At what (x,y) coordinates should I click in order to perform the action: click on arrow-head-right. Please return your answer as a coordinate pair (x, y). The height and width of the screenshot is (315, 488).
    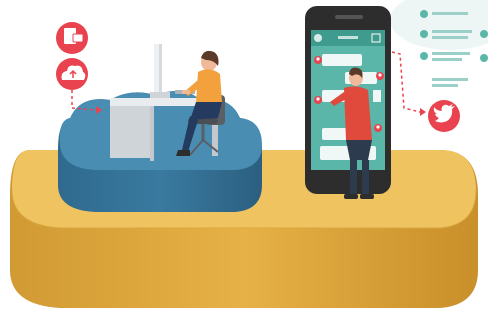
    Looking at the image, I should click on (423, 112).